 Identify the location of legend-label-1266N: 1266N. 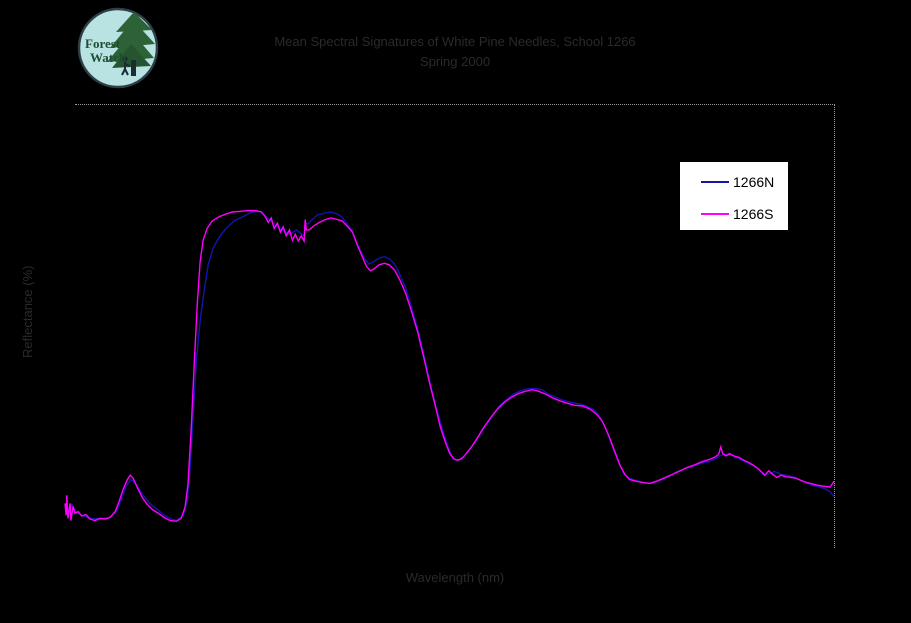
(754, 182).